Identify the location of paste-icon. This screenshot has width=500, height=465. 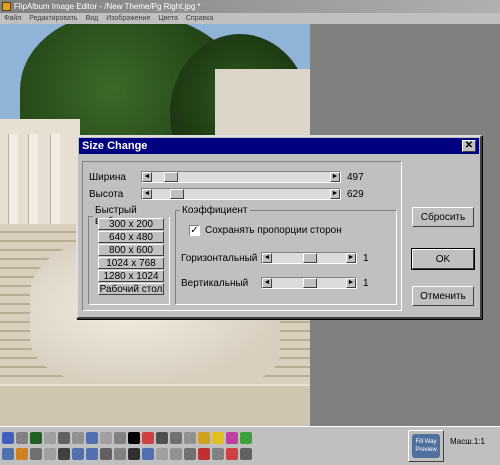
(50, 454).